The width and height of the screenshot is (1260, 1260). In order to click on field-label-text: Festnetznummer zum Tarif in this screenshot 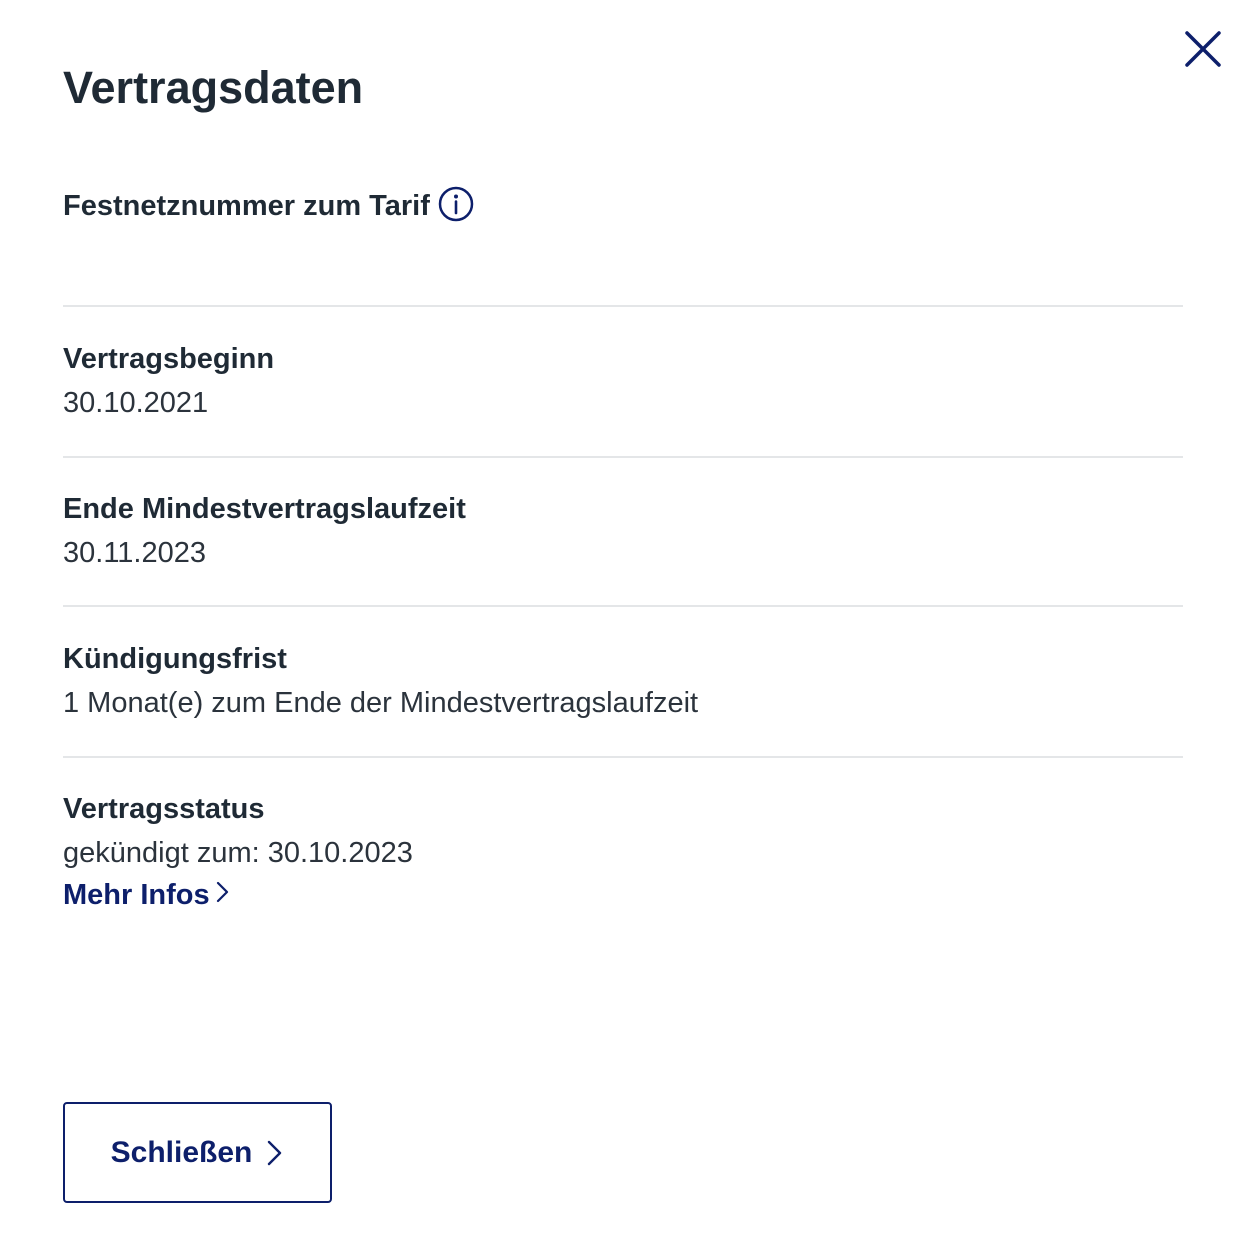, I will do `click(246, 206)`.